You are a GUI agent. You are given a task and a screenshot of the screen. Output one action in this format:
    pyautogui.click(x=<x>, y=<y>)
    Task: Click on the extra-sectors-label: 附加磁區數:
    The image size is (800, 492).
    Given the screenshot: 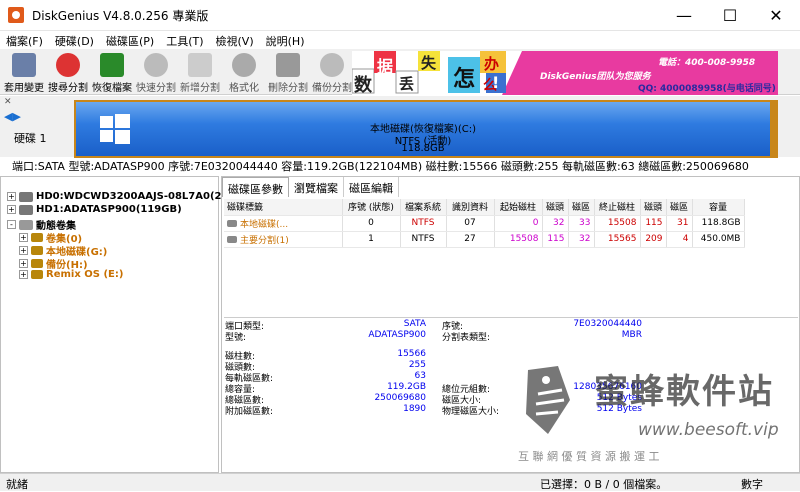 What is the action you would take?
    pyautogui.click(x=249, y=412)
    